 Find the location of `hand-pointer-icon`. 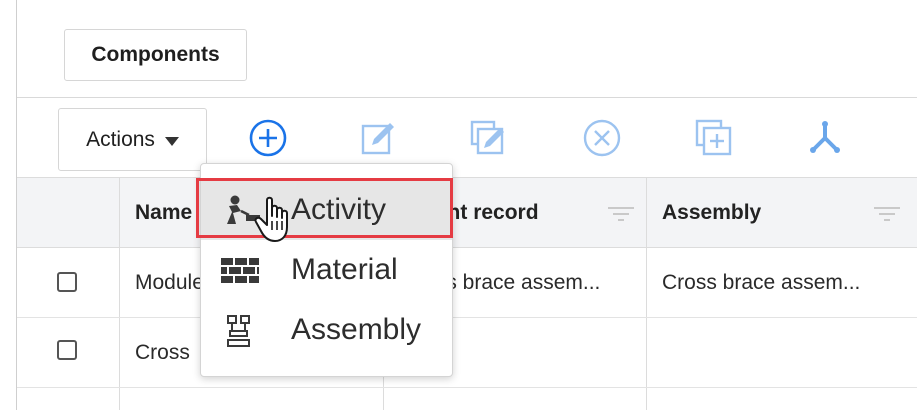

hand-pointer-icon is located at coordinates (271, 219).